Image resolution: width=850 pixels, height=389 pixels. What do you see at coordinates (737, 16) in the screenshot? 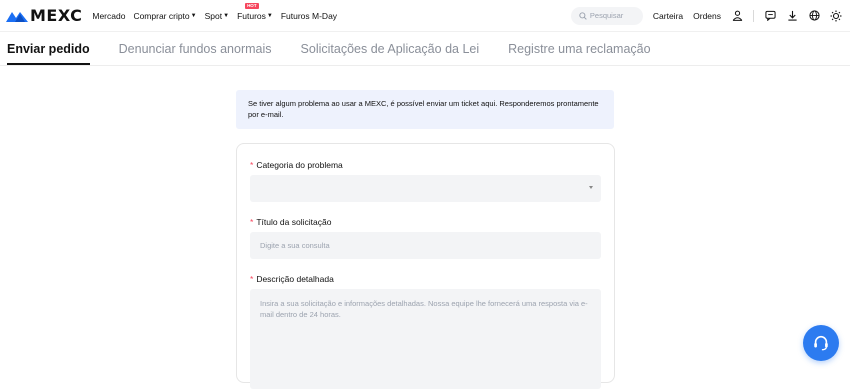
I see `user-icon` at bounding box center [737, 16].